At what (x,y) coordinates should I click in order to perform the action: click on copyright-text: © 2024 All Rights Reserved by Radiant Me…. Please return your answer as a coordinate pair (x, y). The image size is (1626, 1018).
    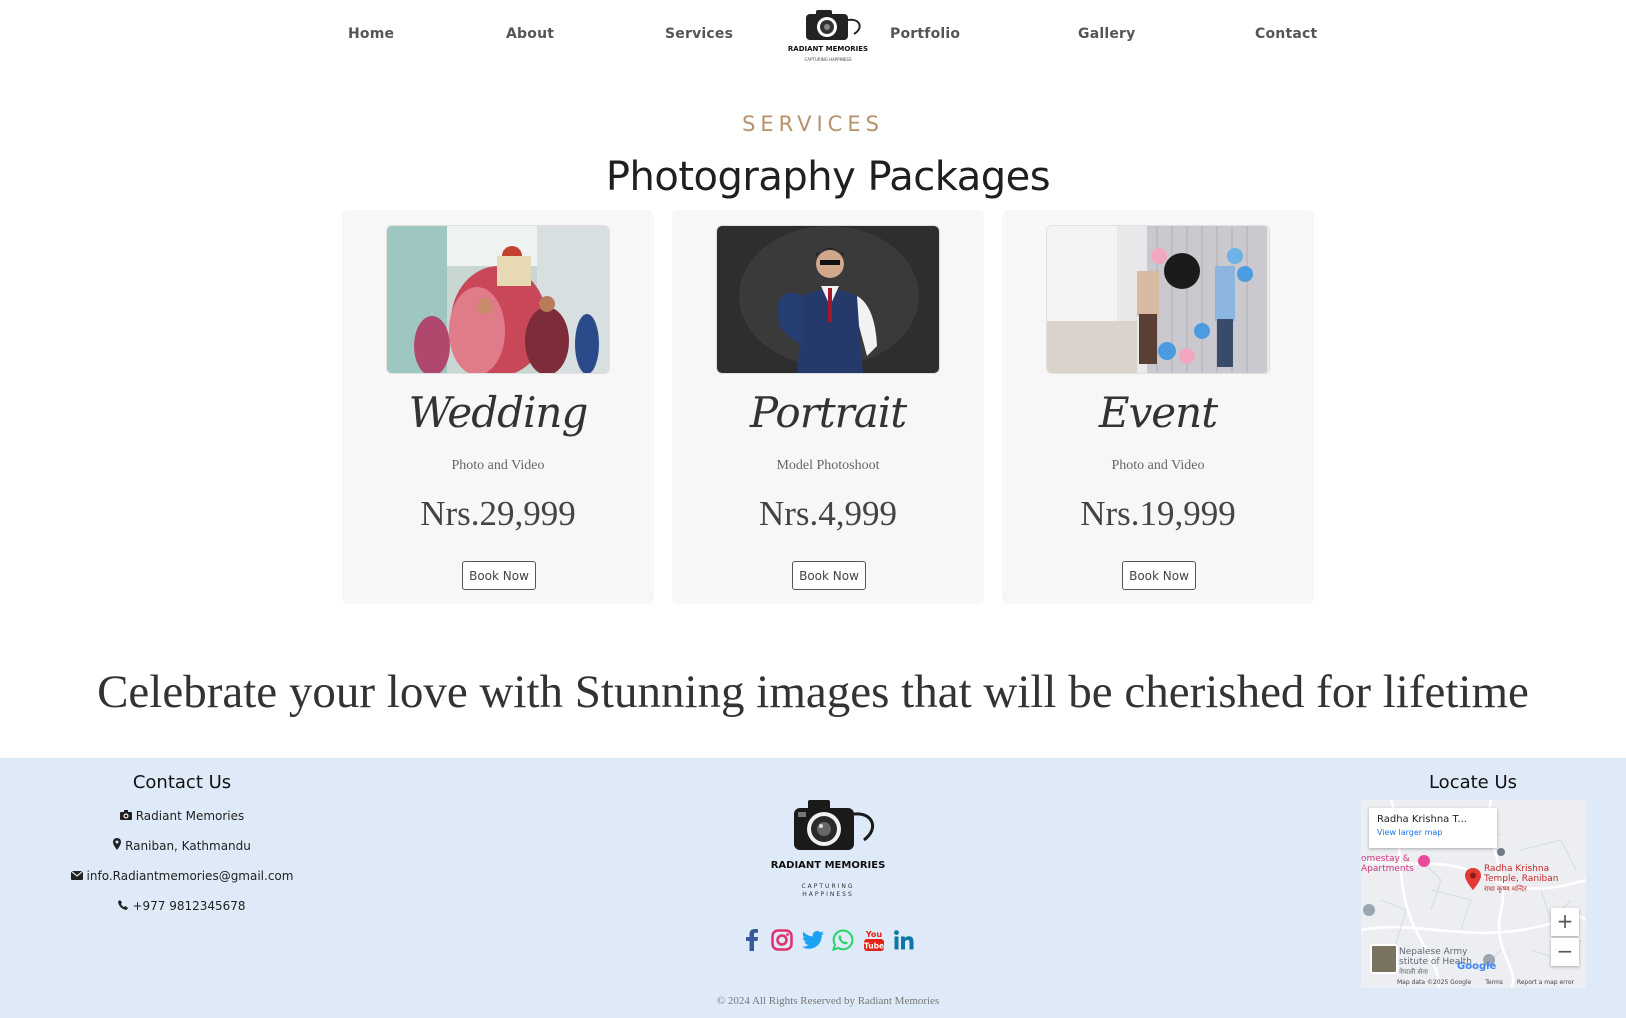
    Looking at the image, I should click on (828, 1001).